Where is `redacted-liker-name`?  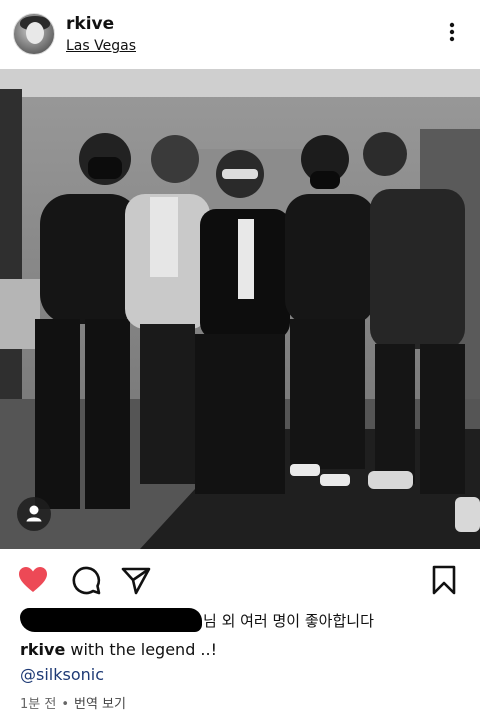
redacted-liker-name is located at coordinates (111, 620).